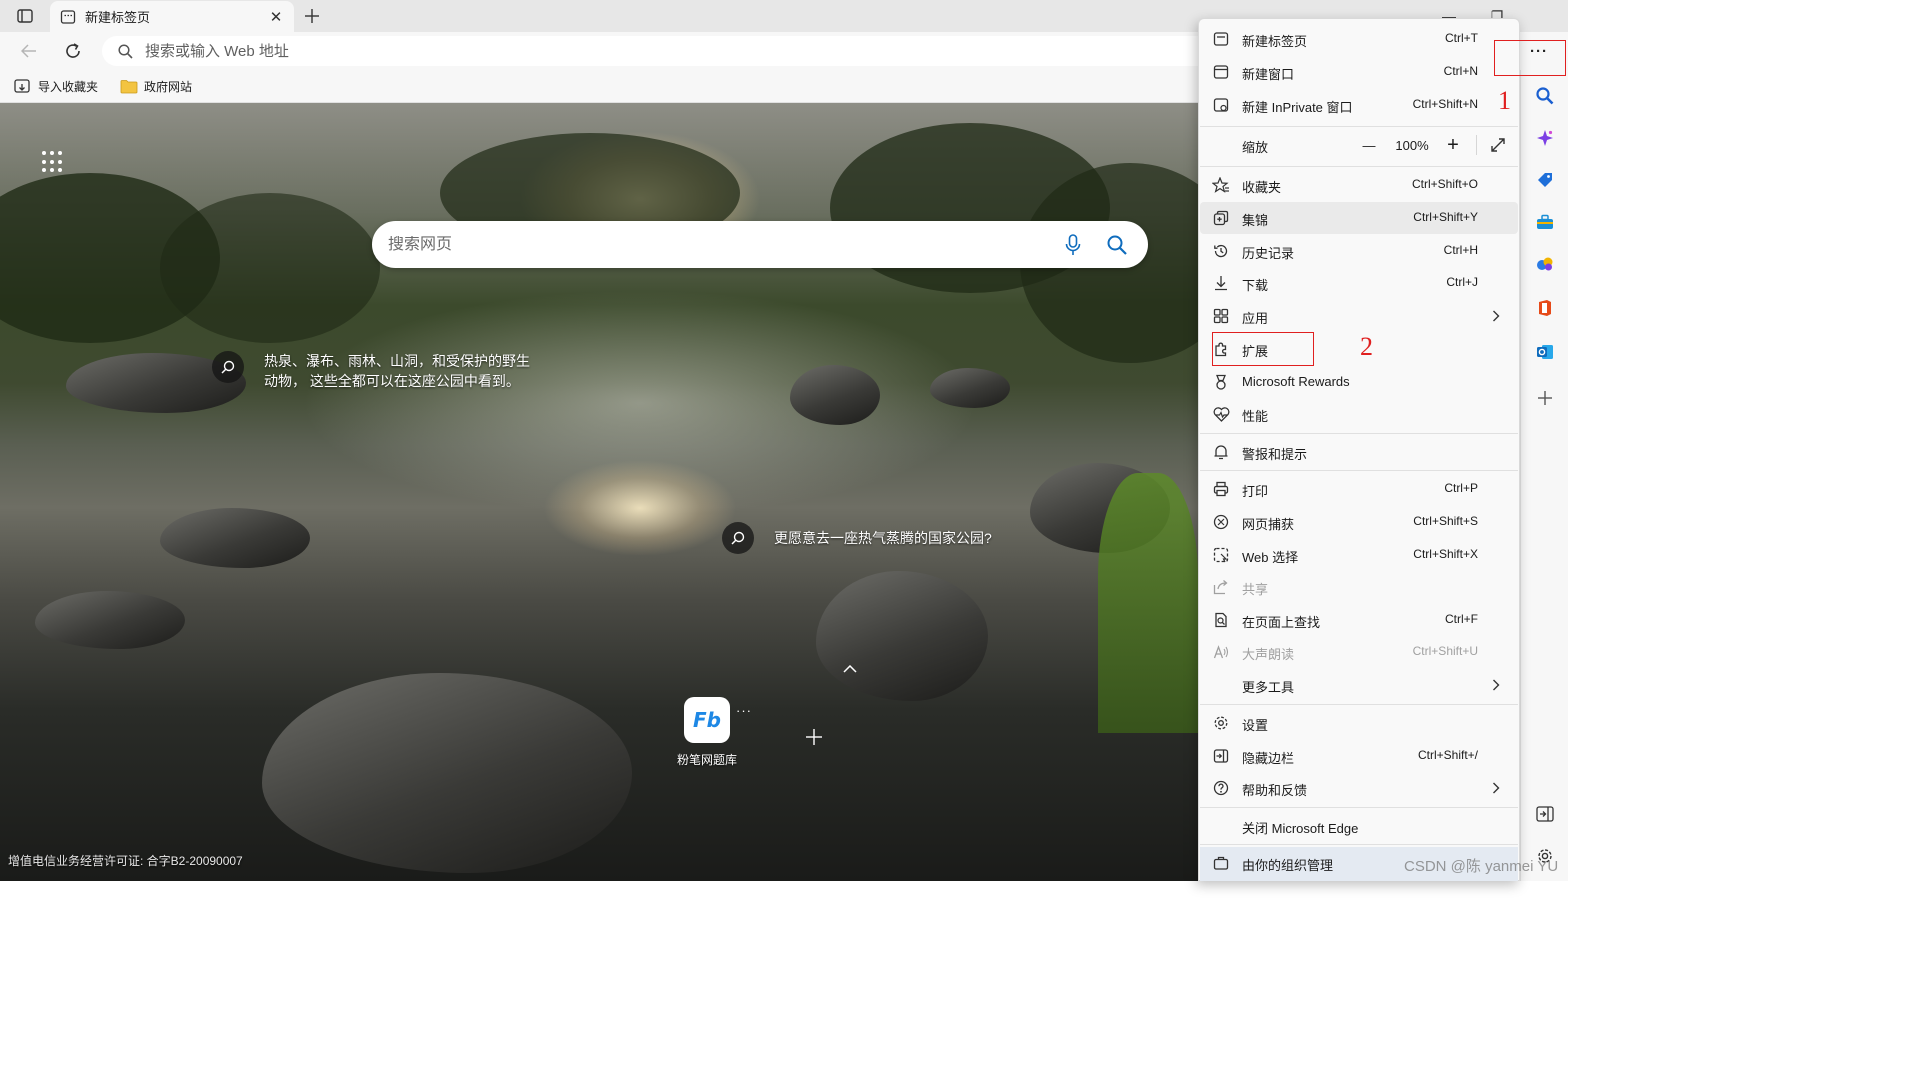 Image resolution: width=1920 pixels, height=1079 pixels. What do you see at coordinates (1221, 382) in the screenshot?
I see `rewards-icon` at bounding box center [1221, 382].